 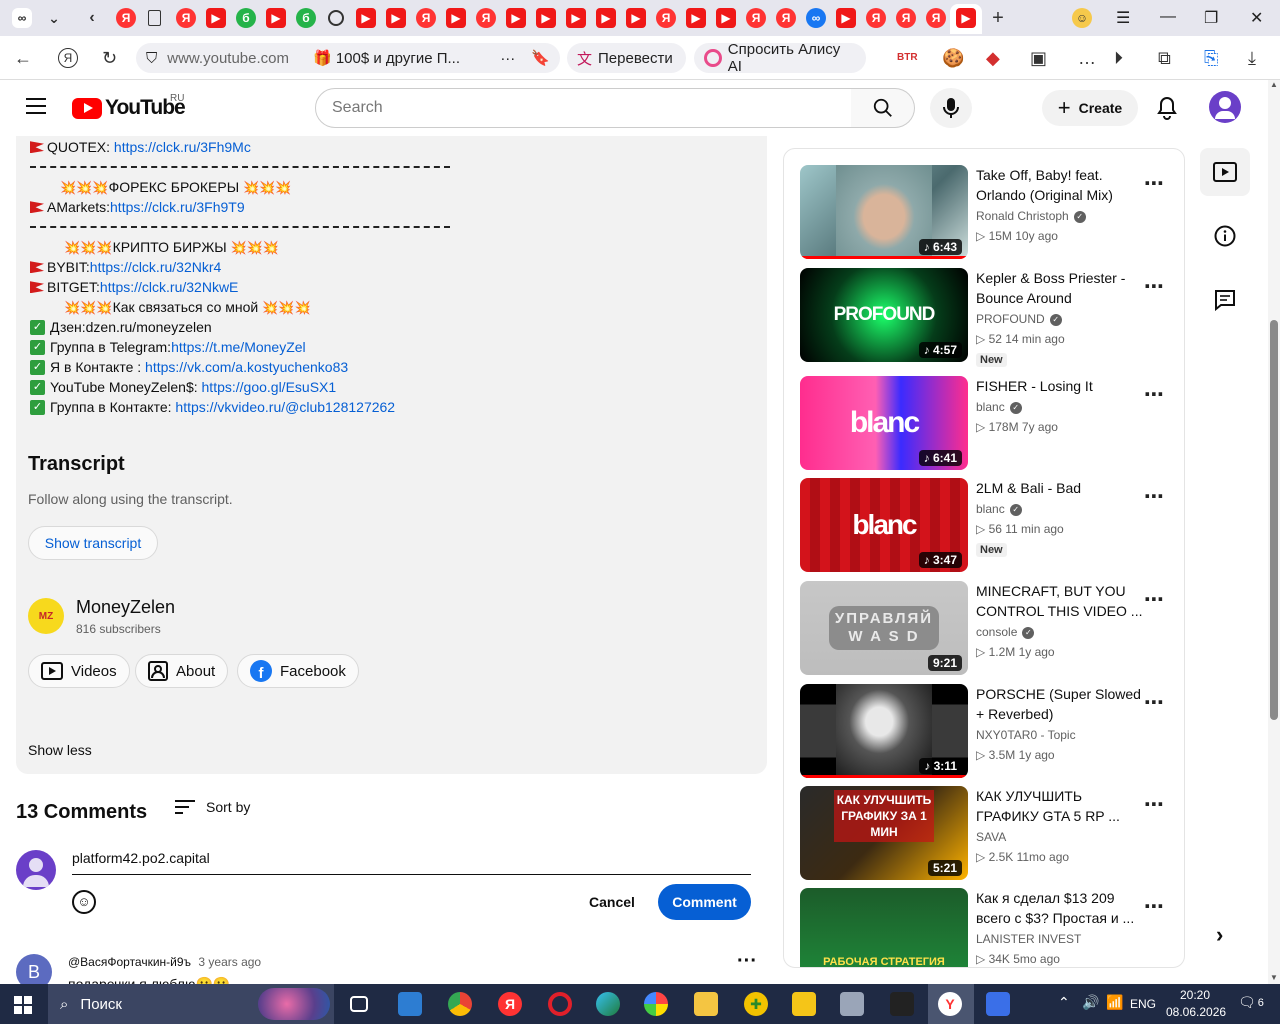 What do you see at coordinates (1274, 532) in the screenshot?
I see `page-scrollbar: ▲ ▼` at bounding box center [1274, 532].